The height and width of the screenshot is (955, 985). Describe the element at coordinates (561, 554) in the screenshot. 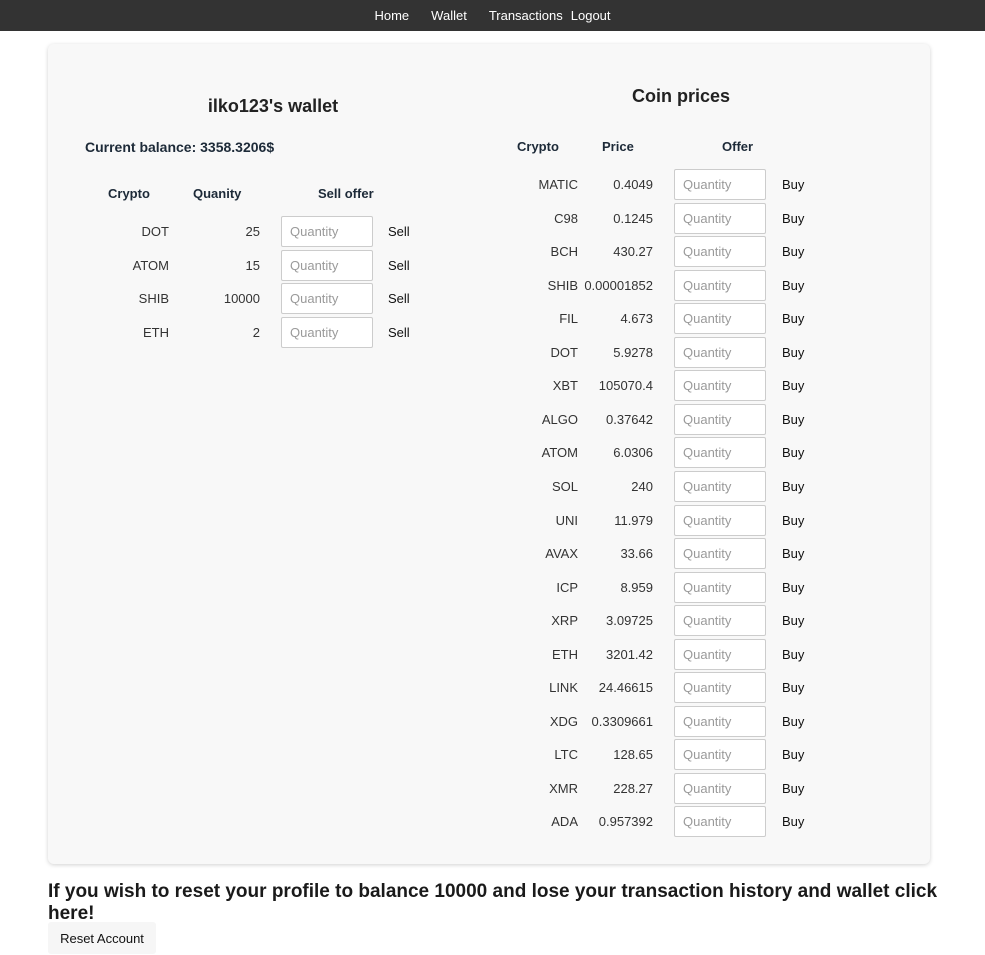

I see `price-row-symbol: AVAX` at that location.